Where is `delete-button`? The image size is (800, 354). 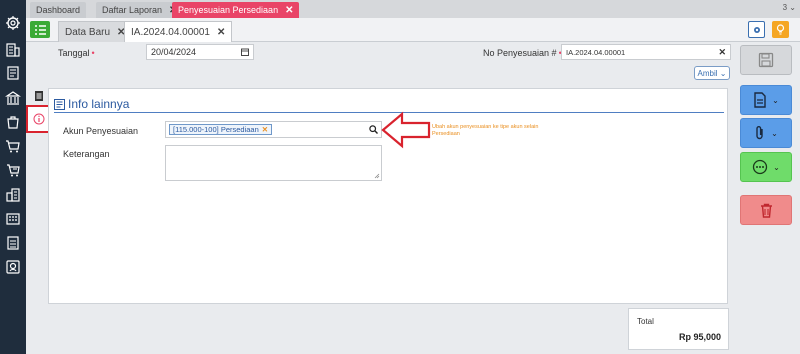
delete-button is located at coordinates (766, 210).